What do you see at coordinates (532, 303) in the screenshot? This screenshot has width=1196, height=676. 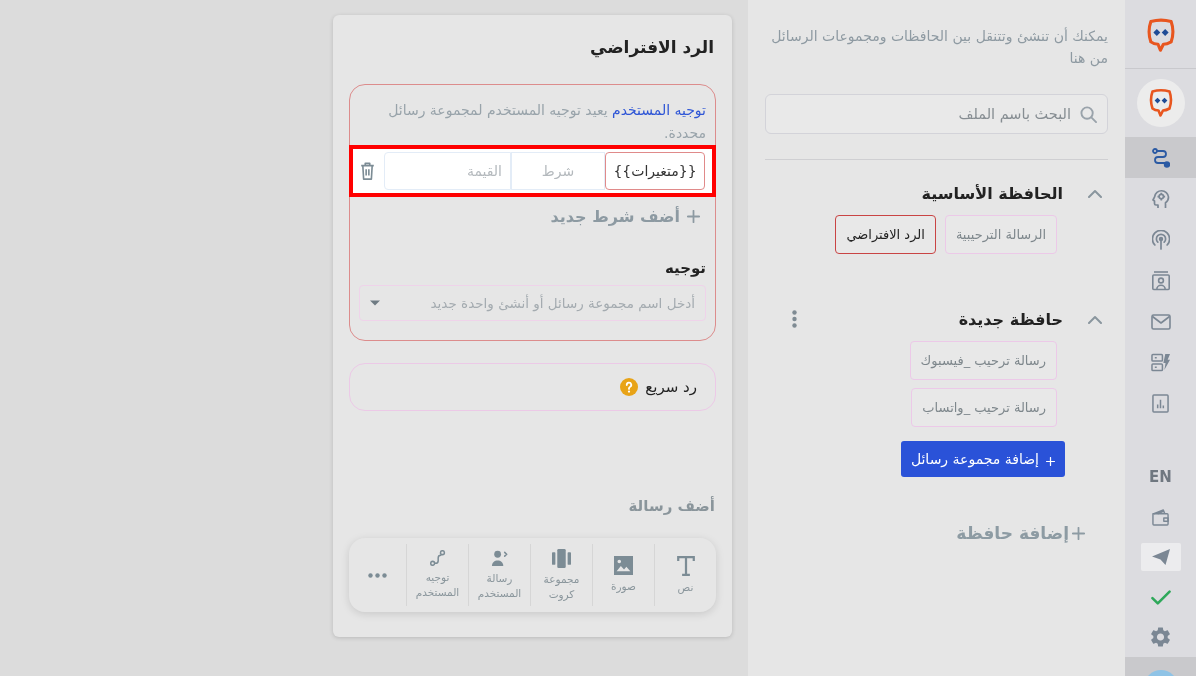 I see `redirect-select: أدخل اسم مجموعة رسائل أو أنشئ واحدة جديد` at bounding box center [532, 303].